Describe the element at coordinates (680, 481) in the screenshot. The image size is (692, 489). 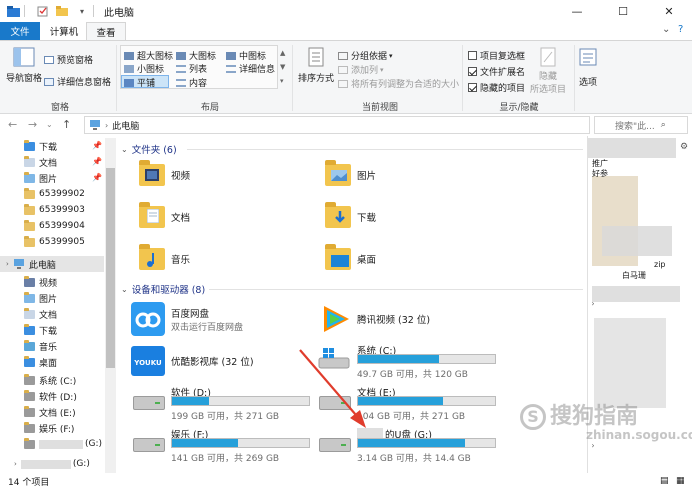
I see `large-icons-view-icon: ▦` at that location.